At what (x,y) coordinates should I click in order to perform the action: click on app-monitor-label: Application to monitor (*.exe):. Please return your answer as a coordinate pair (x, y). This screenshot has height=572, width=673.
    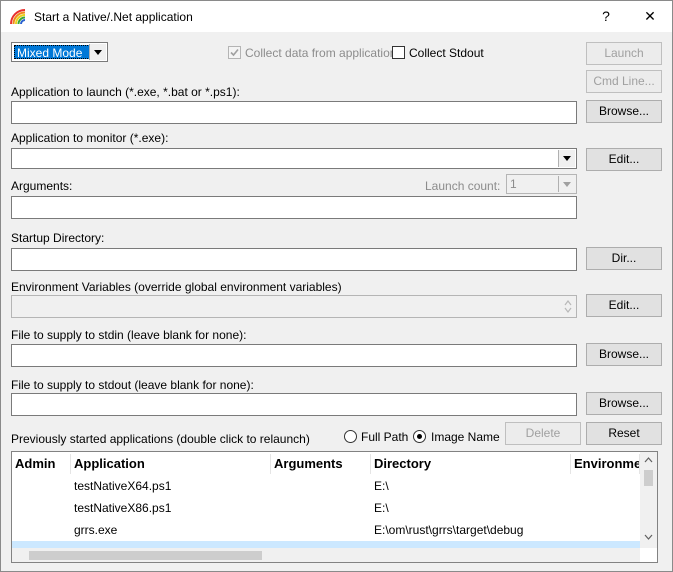
    Looking at the image, I should click on (90, 138).